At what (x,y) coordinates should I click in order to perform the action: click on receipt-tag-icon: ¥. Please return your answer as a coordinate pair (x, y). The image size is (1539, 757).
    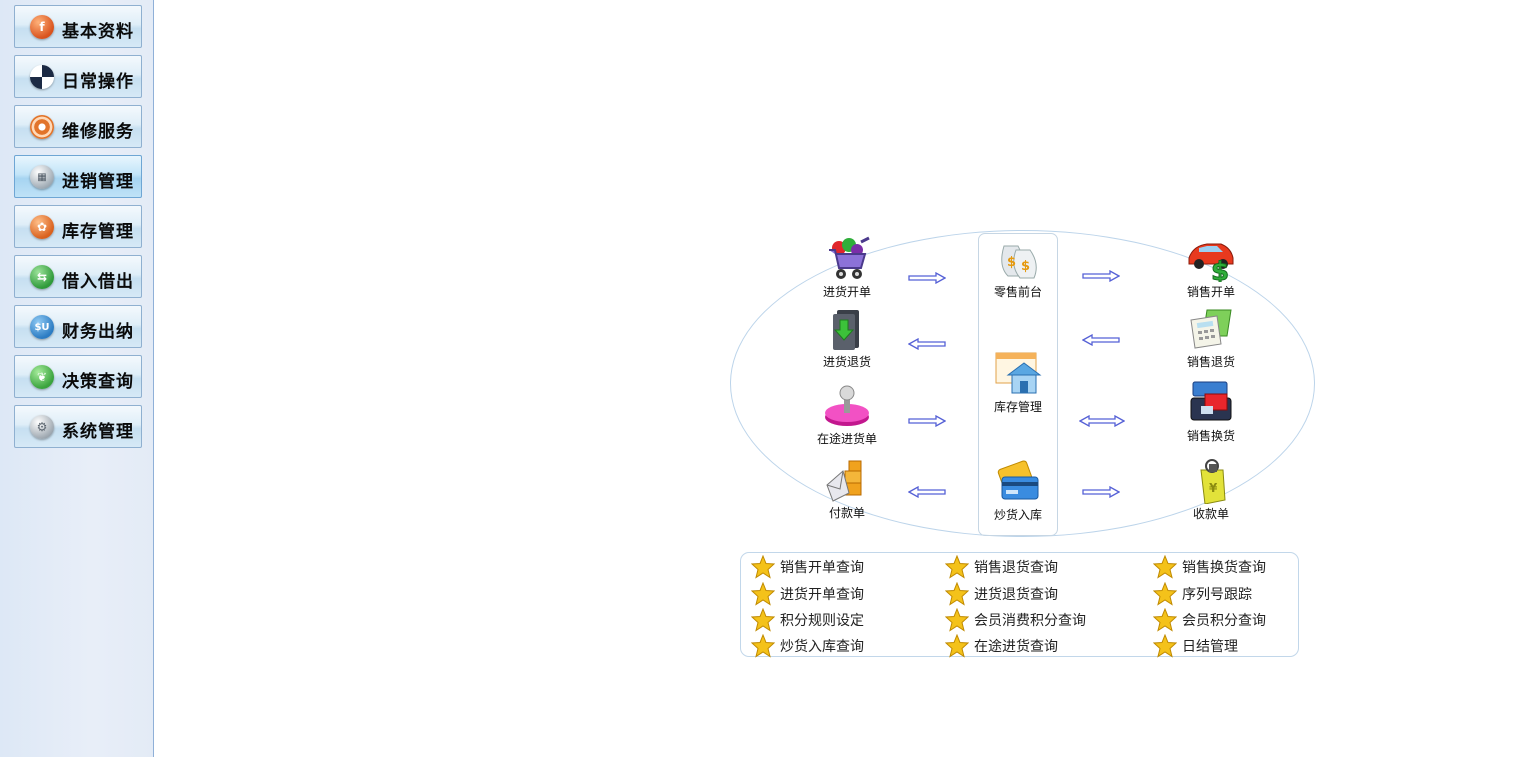
    Looking at the image, I should click on (1211, 481).